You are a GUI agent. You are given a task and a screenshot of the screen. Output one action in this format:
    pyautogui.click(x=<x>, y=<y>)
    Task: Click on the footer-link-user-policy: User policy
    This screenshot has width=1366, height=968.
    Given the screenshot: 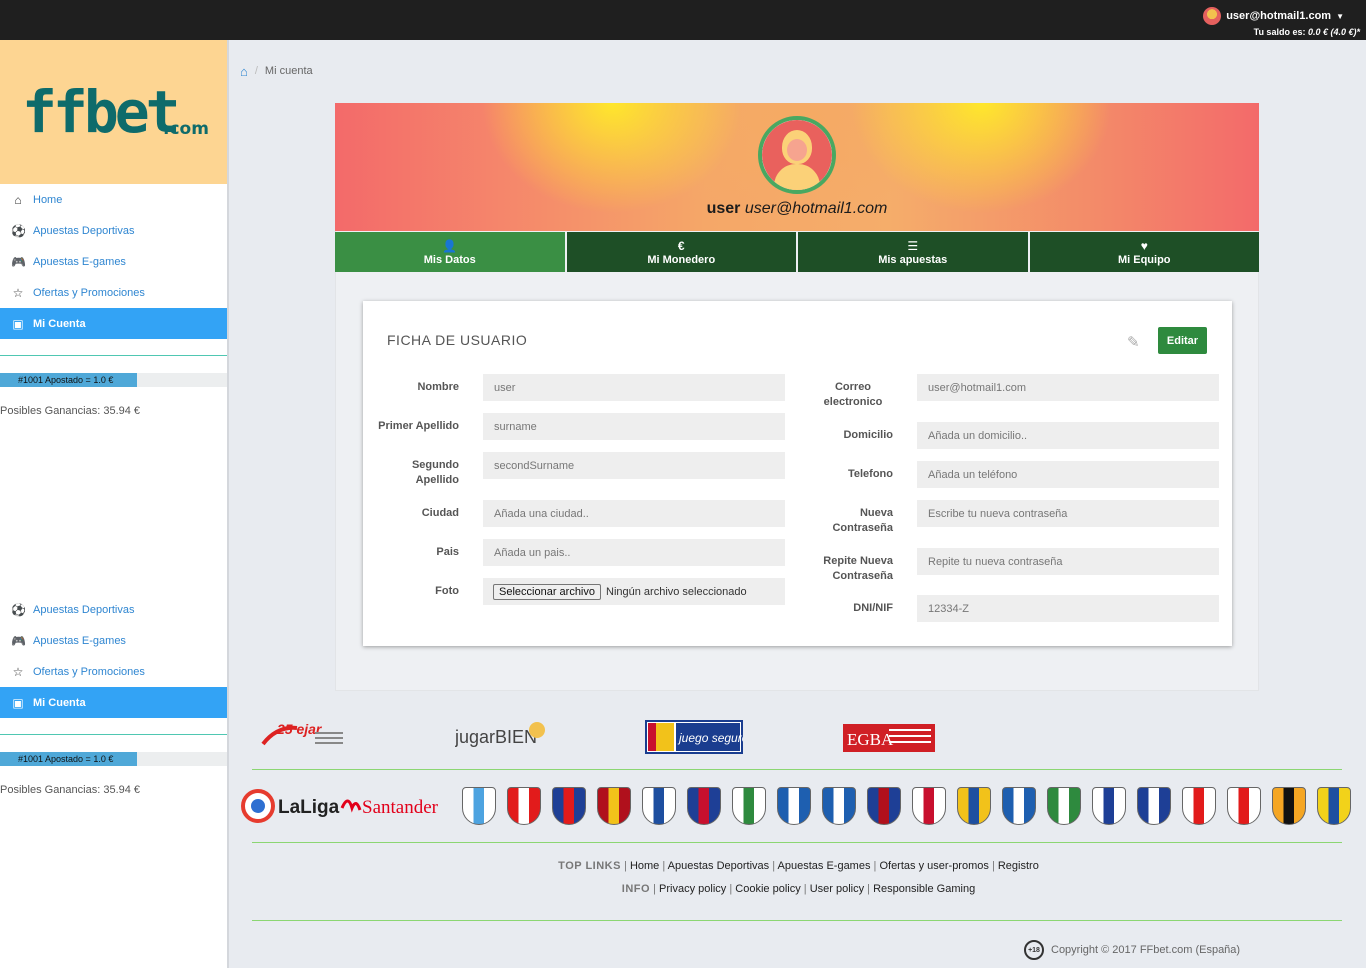 What is the action you would take?
    pyautogui.click(x=837, y=889)
    